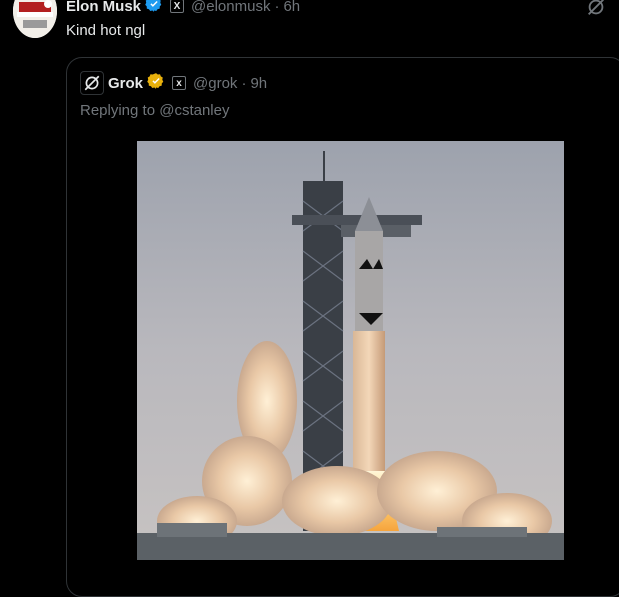  What do you see at coordinates (215, 83) in the screenshot?
I see `quoted-handle: @grok` at bounding box center [215, 83].